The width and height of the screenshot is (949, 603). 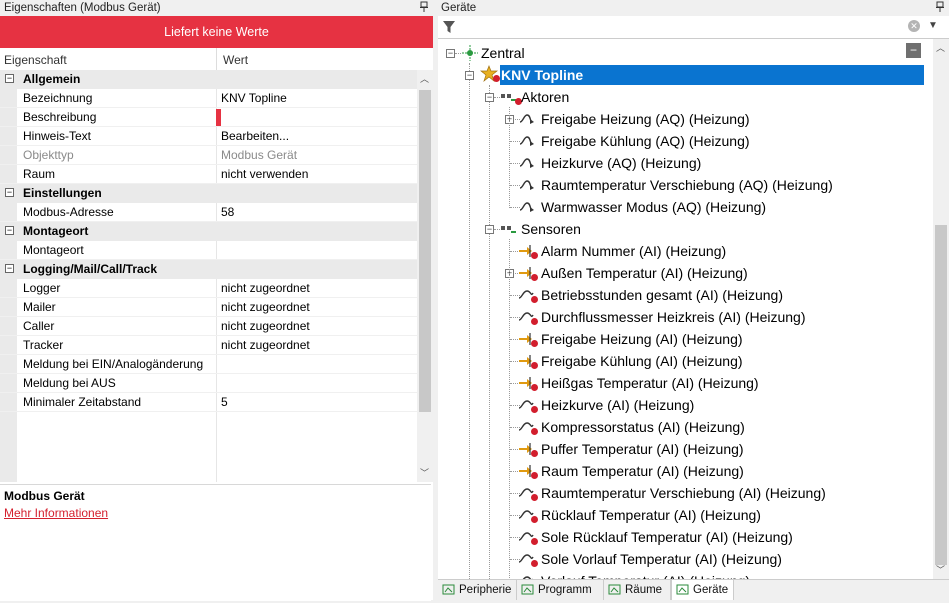 What do you see at coordinates (53, 250) in the screenshot?
I see `property-name: Montageort` at bounding box center [53, 250].